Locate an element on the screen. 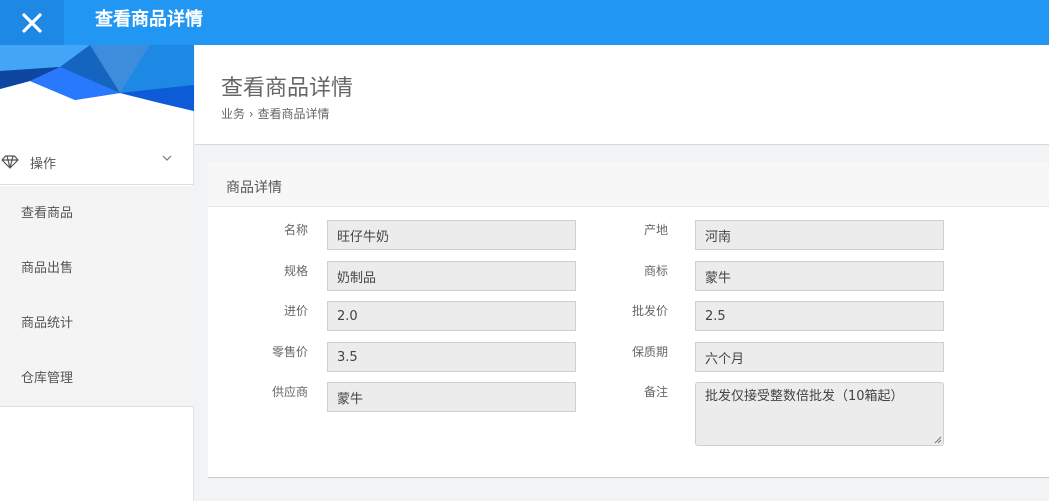 The height and width of the screenshot is (501, 1049). name-label: 名称 is located at coordinates (295, 230).